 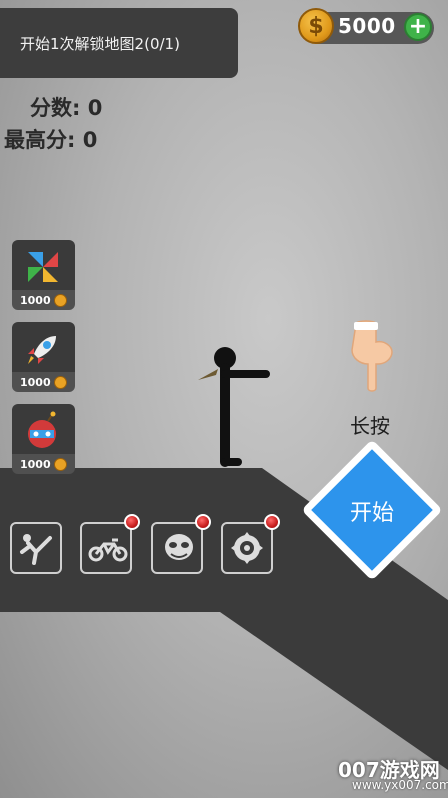 I want to click on score-display: 分数: 0, so click(x=66, y=107).